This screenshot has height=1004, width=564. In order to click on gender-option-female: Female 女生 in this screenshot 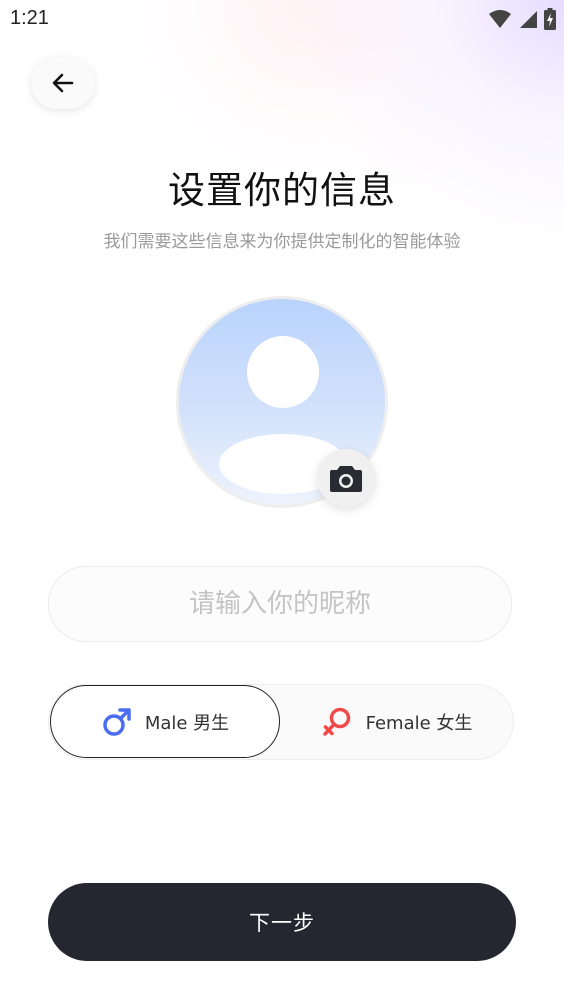, I will do `click(397, 721)`.